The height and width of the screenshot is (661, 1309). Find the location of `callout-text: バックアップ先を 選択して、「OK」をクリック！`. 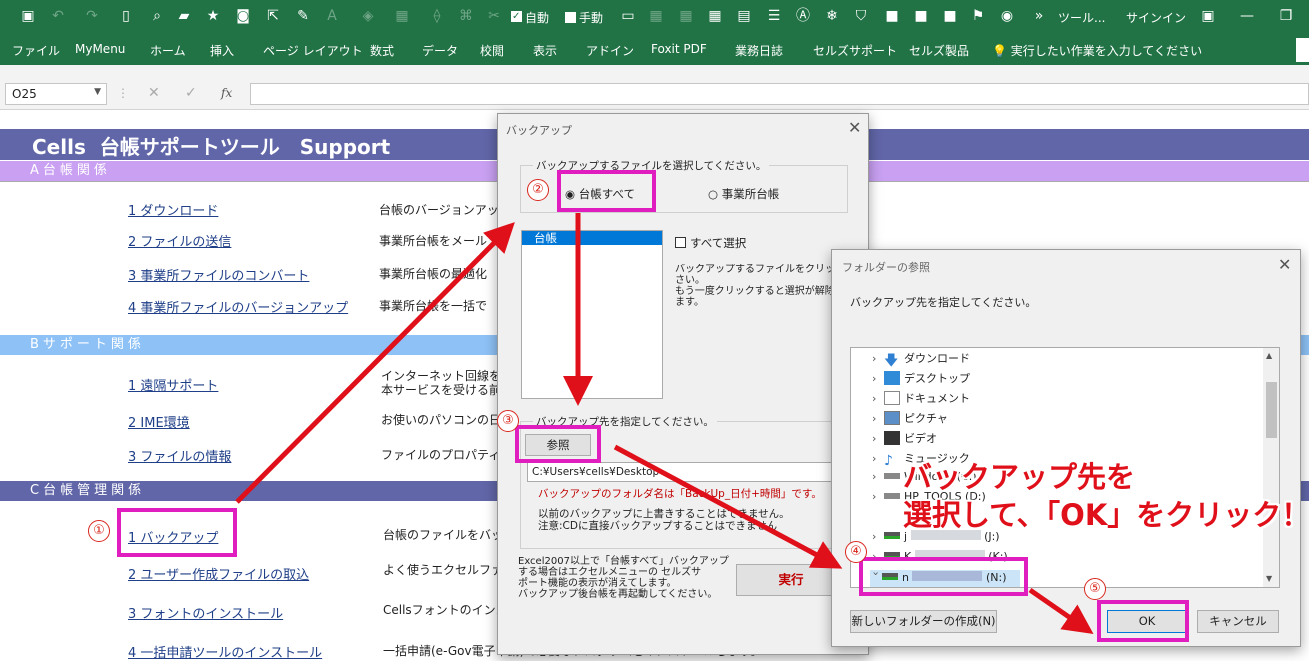

callout-text: バックアップ先を 選択して、「OK」をクリック！ is located at coordinates (1106, 496).